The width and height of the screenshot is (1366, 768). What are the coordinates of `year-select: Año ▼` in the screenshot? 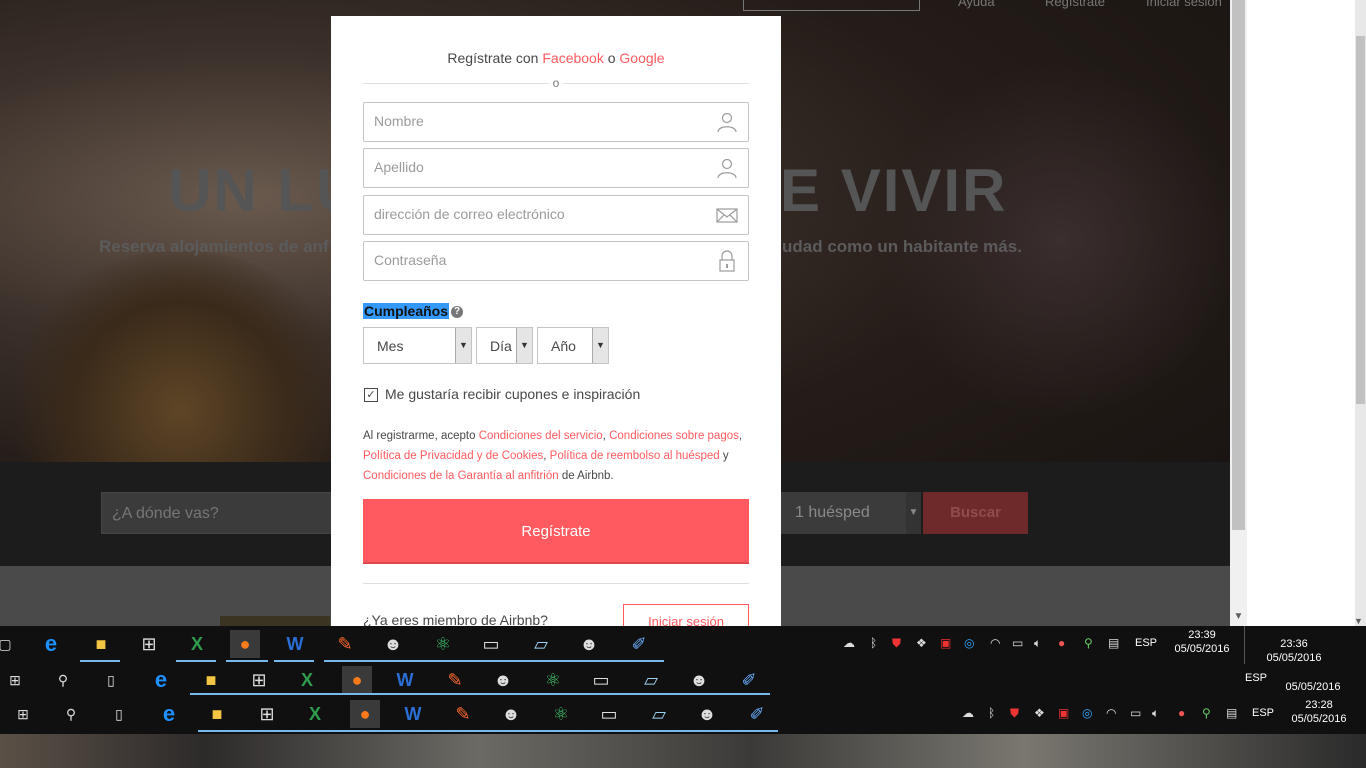 It's located at (573, 345).